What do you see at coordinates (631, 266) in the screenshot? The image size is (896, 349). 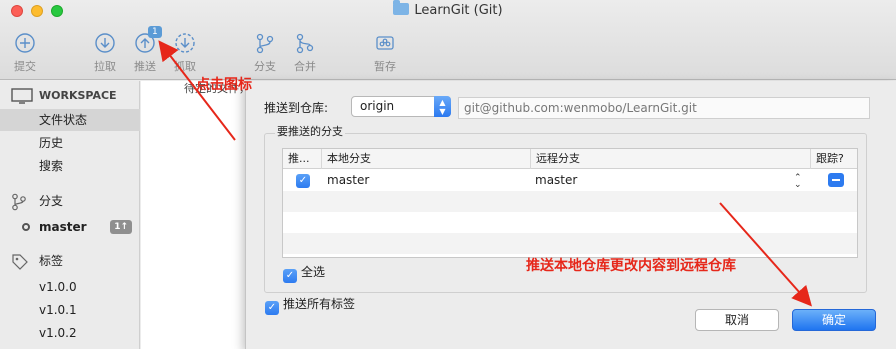 I see `annotation-push-note: 推送本地仓库更改内容到远程仓库` at bounding box center [631, 266].